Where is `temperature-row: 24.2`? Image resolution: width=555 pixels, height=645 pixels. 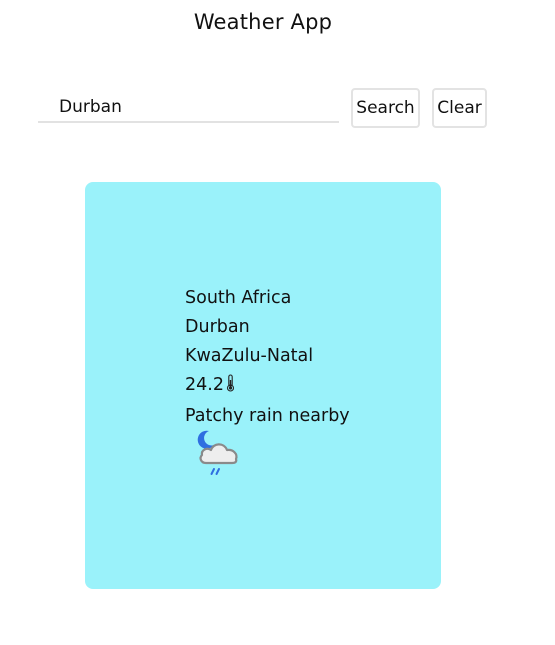
temperature-row: 24.2 is located at coordinates (267, 386).